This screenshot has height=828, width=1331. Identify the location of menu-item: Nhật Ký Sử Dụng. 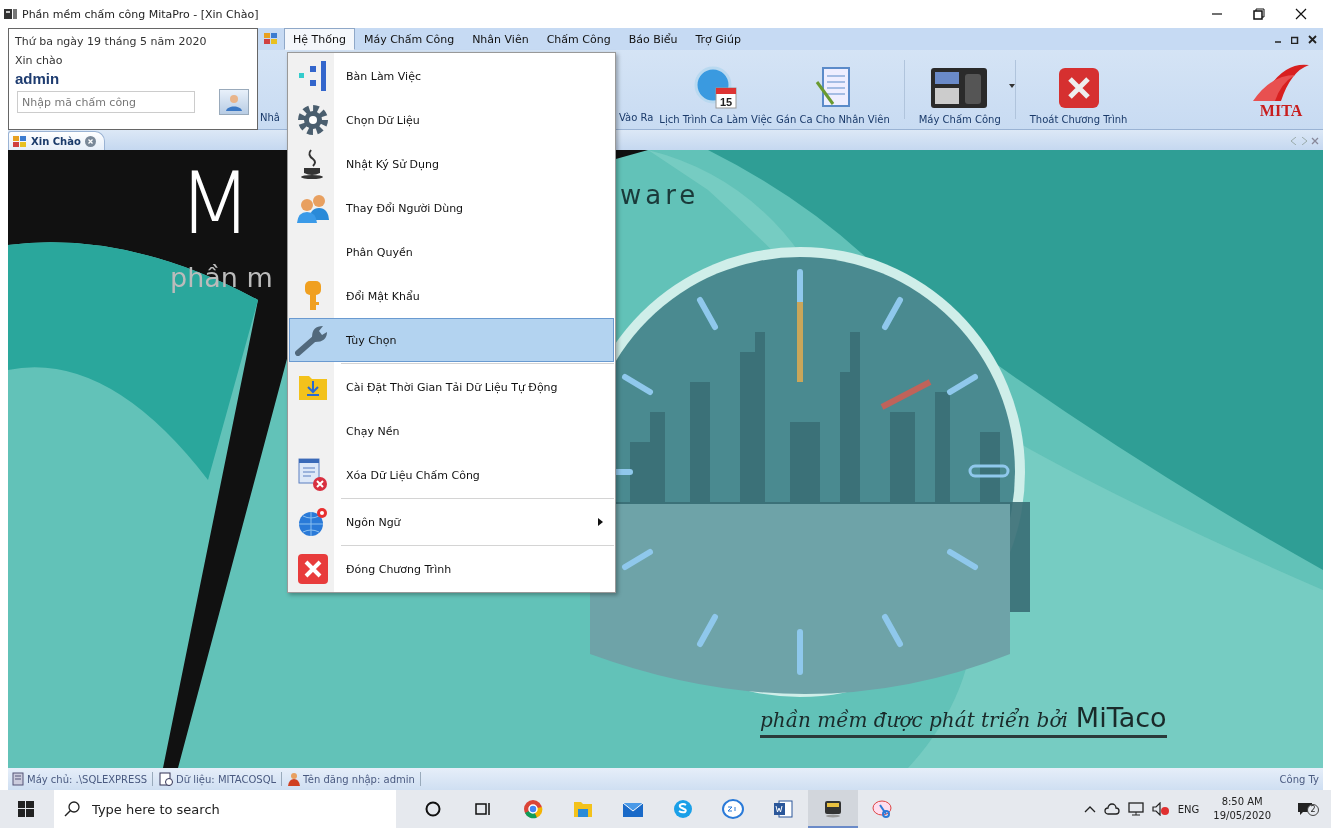
(451, 164).